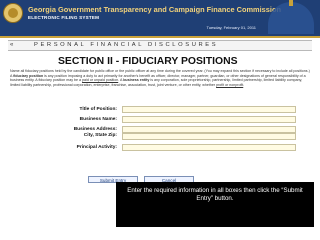  What do you see at coordinates (231, 27) in the screenshot?
I see `current-date: Tuesday, February 01, 2011` at bounding box center [231, 27].